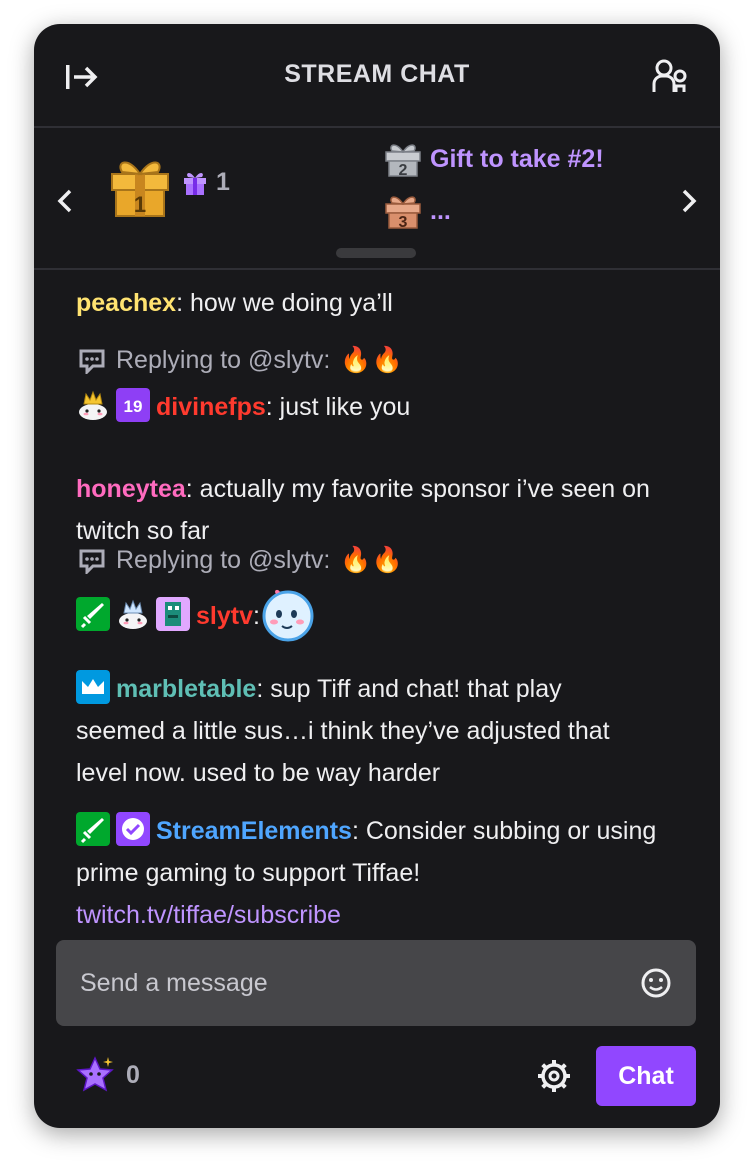 Image resolution: width=754 pixels, height=1172 pixels. Describe the element at coordinates (223, 182) in the screenshot. I see `gift-count-value: 1` at that location.